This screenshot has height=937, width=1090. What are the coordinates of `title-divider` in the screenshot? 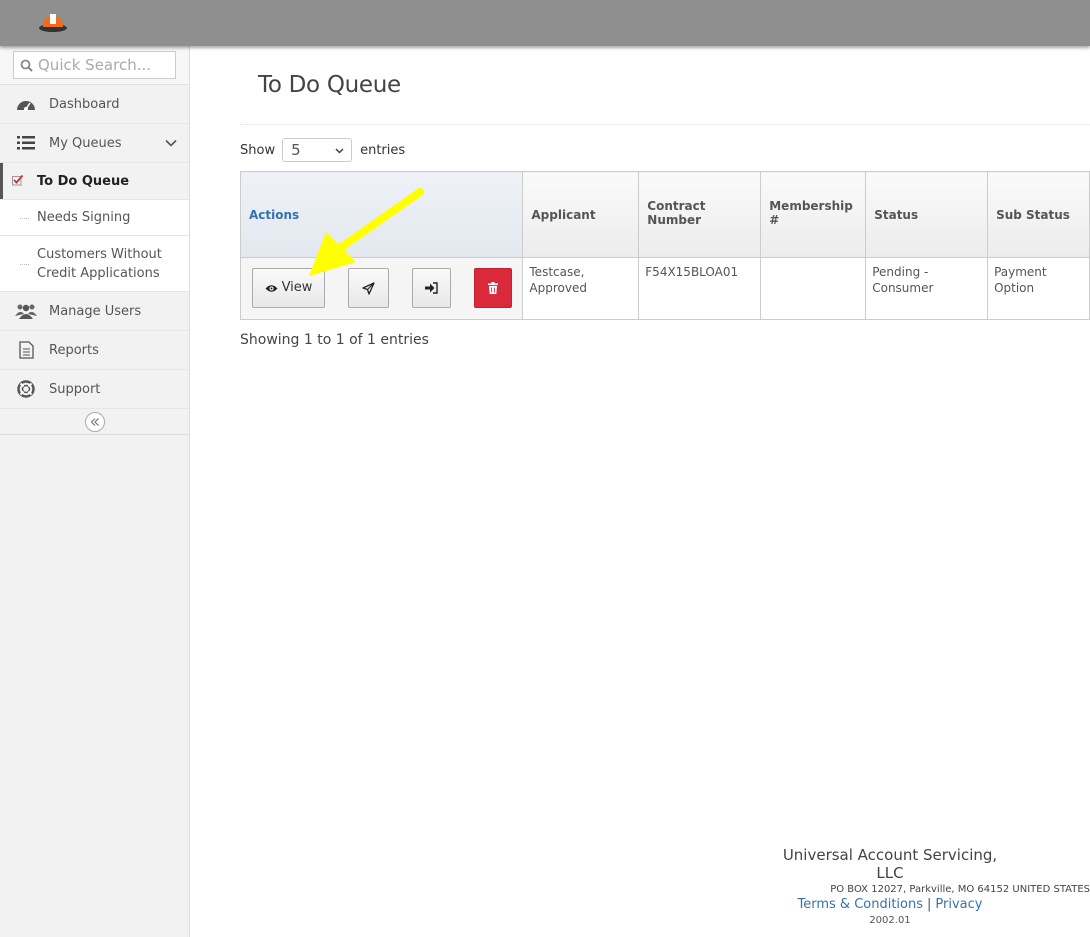 It's located at (665, 124).